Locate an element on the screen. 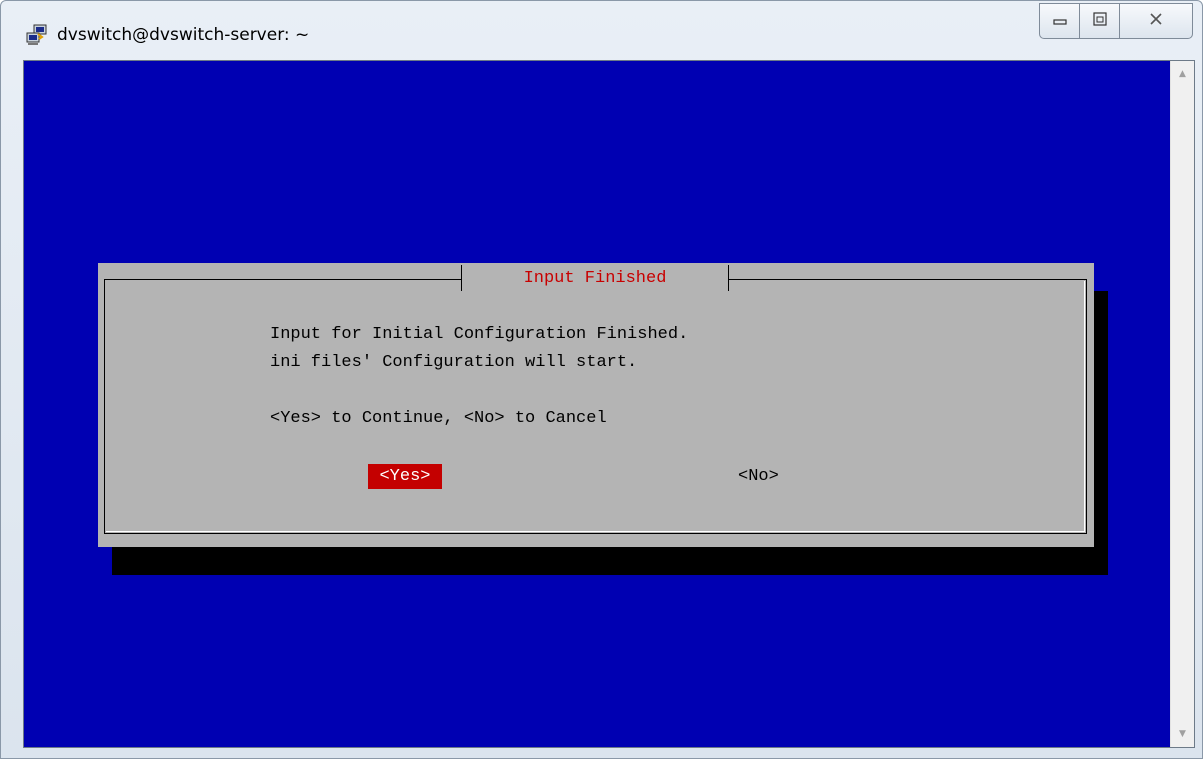  dialog-title-bar: Input Finished is located at coordinates (595, 278).